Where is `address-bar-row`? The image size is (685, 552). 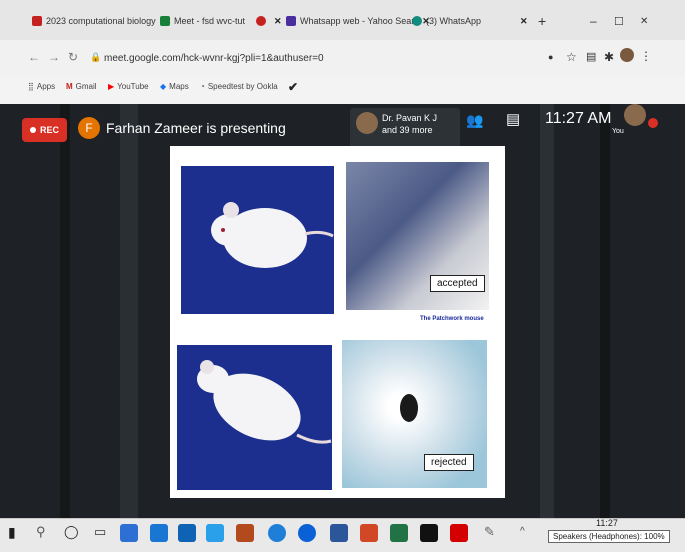
address-bar-row is located at coordinates (342, 58).